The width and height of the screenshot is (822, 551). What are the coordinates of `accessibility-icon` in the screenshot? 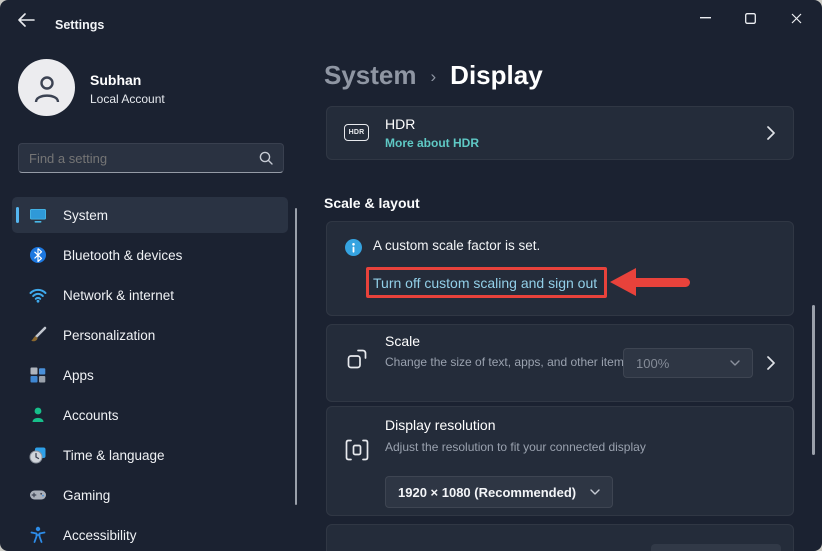 It's located at (38, 534).